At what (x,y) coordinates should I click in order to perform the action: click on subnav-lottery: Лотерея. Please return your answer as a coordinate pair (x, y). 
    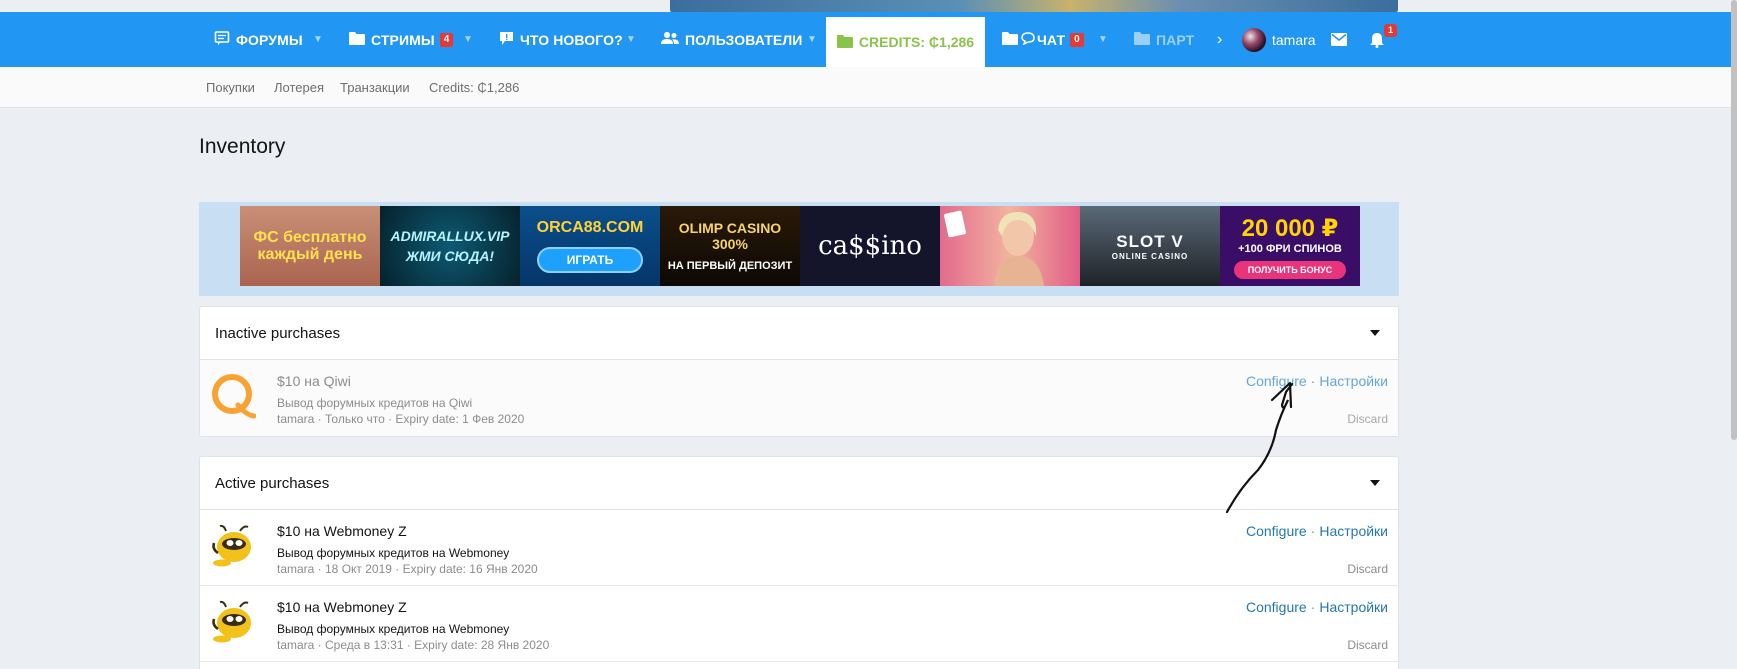
    Looking at the image, I should click on (299, 87).